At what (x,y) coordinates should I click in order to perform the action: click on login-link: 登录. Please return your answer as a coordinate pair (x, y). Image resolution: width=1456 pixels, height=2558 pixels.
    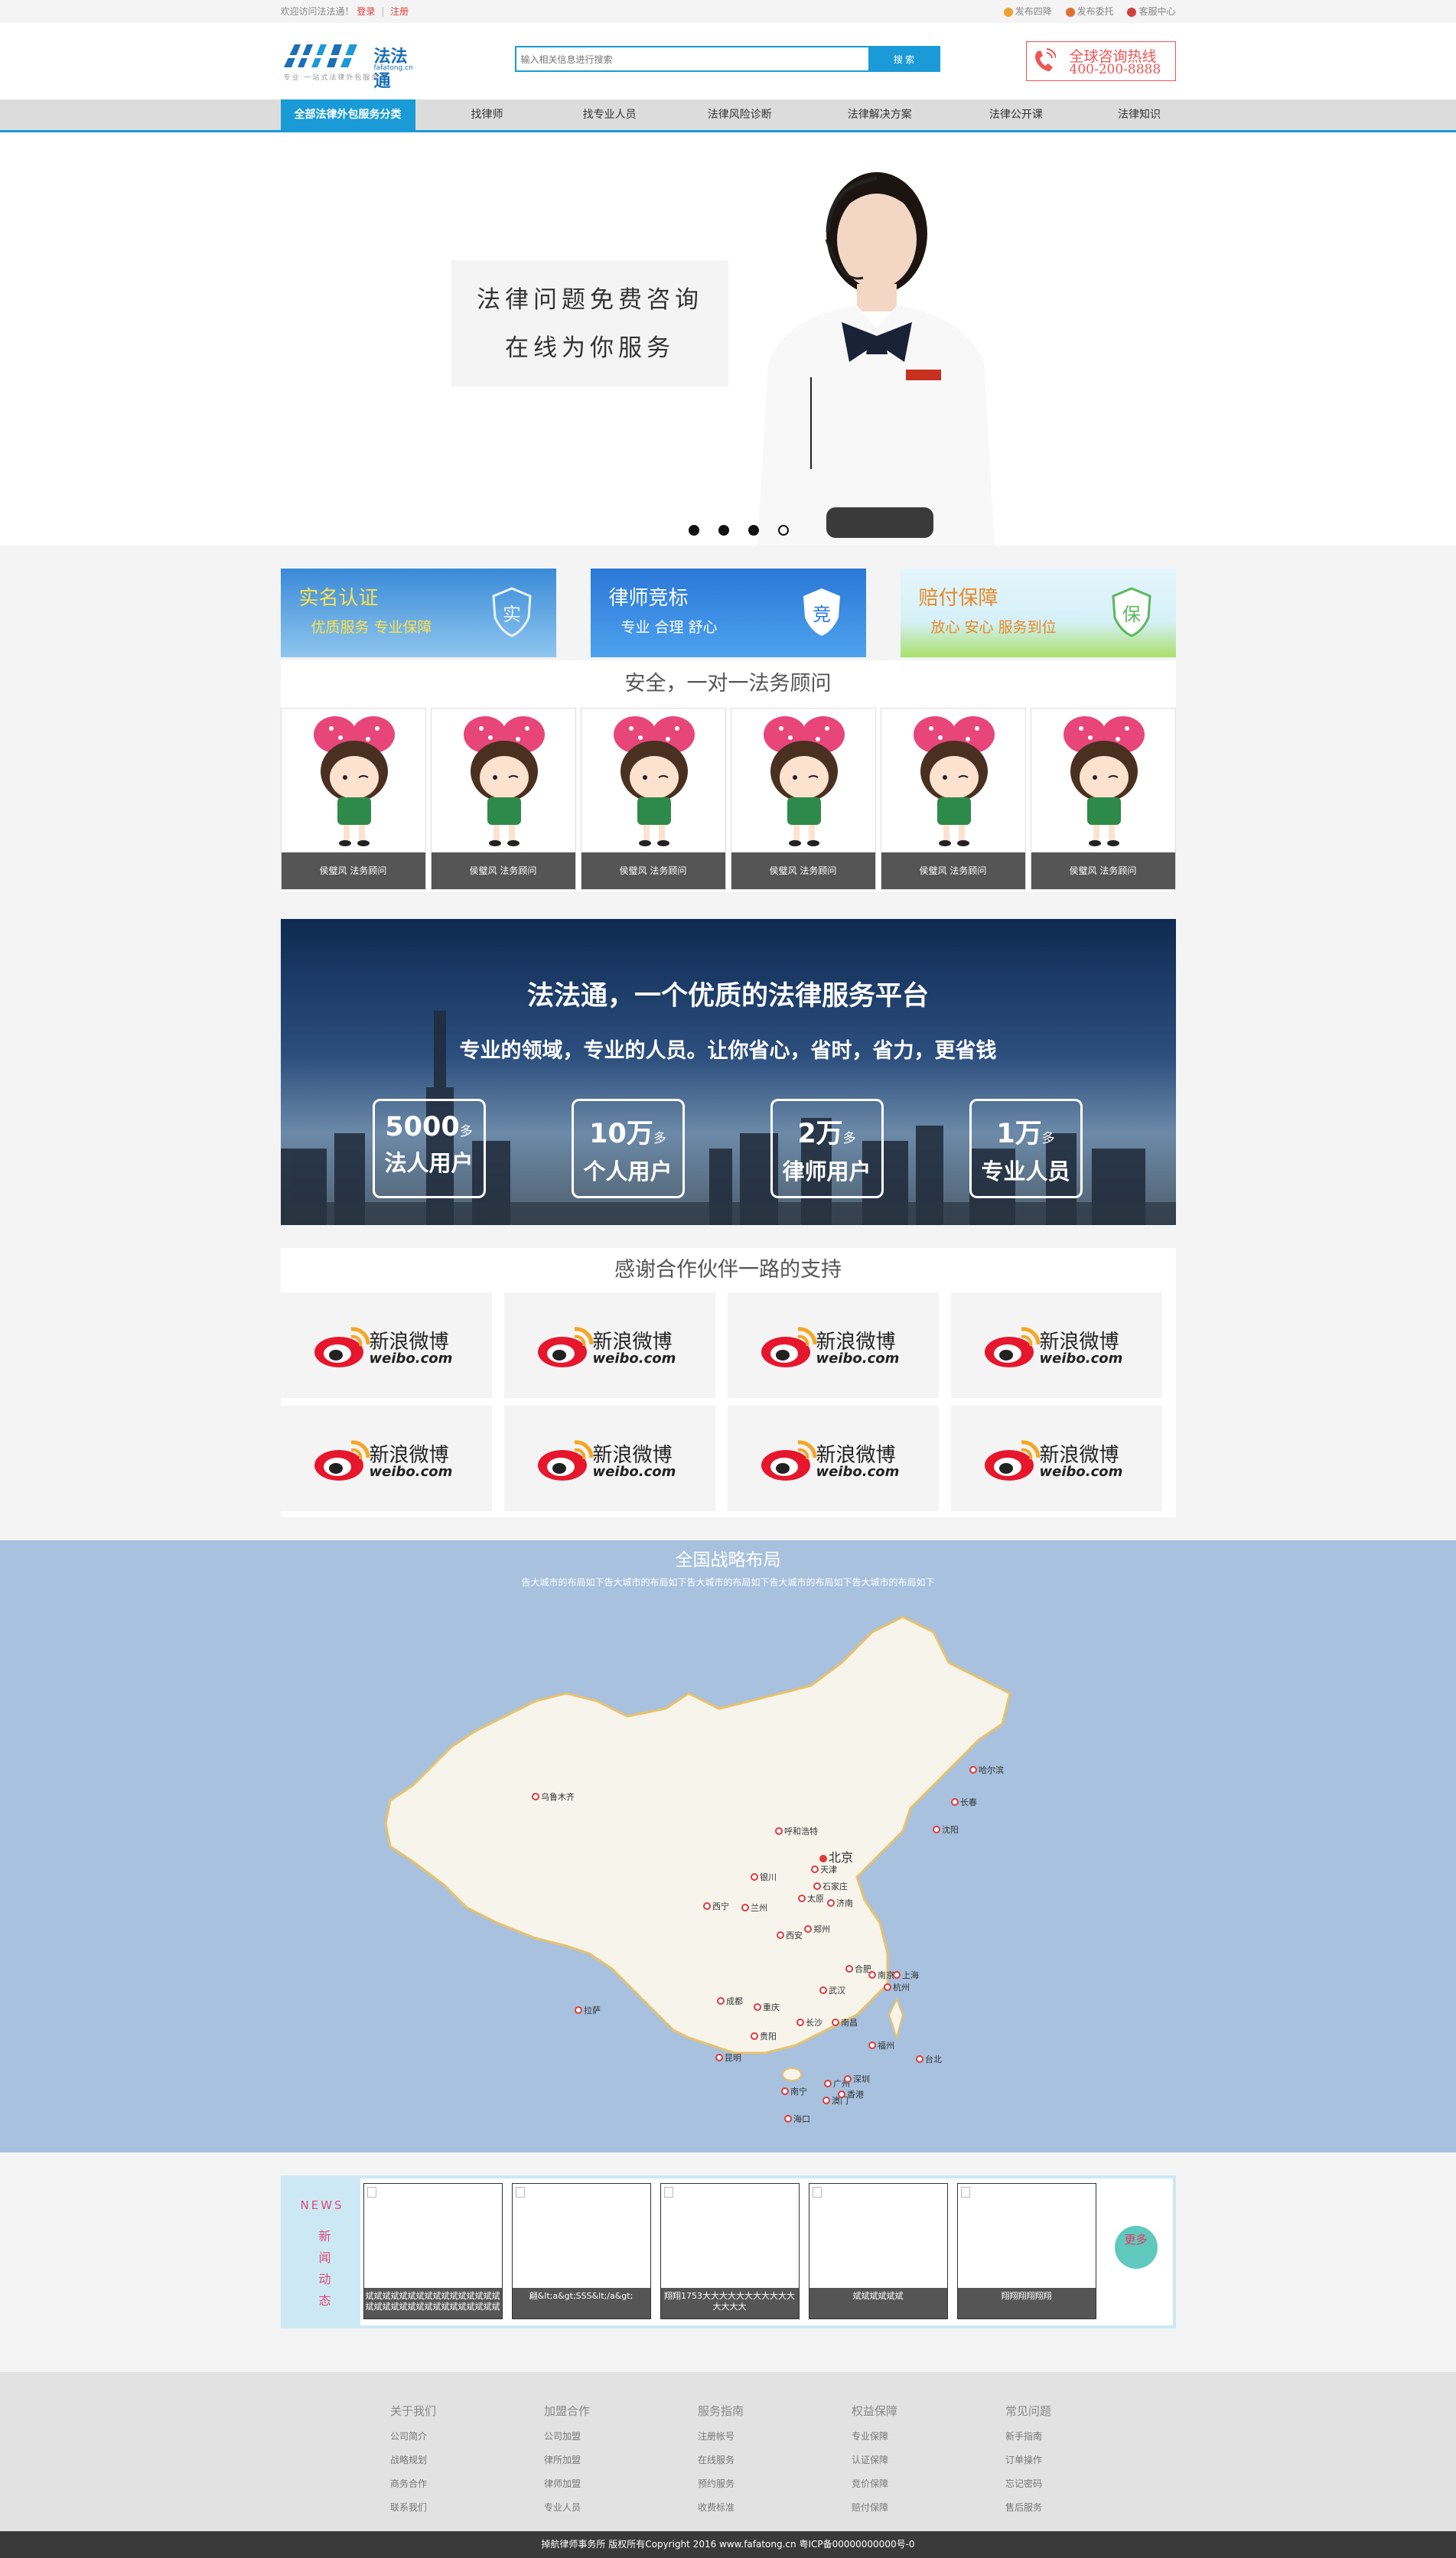
    Looking at the image, I should click on (366, 12).